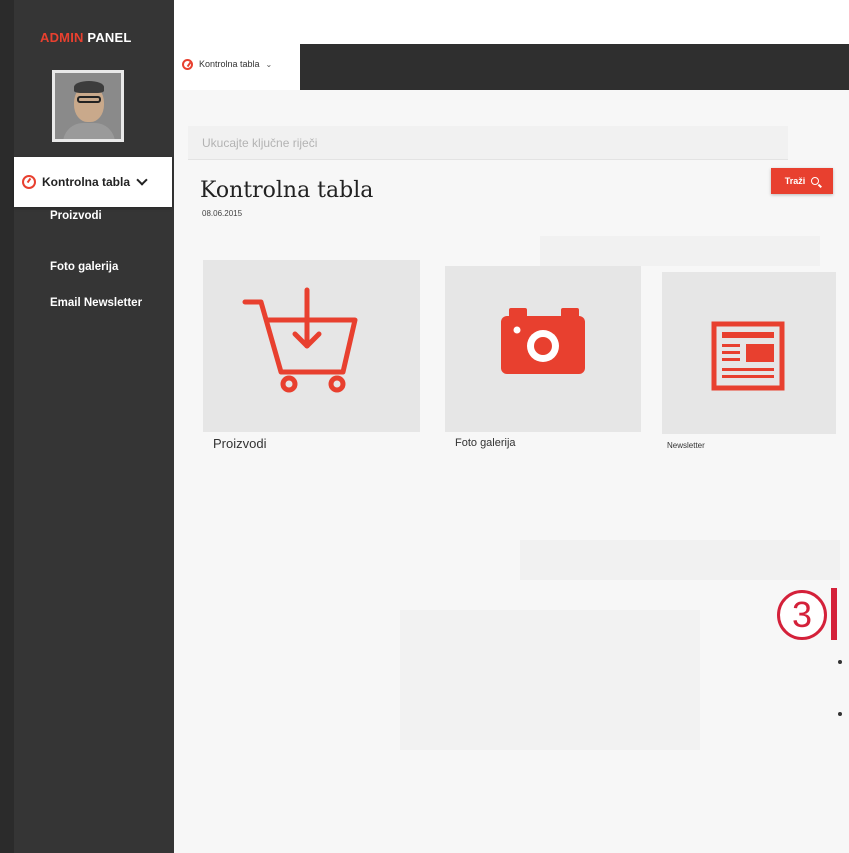 Image resolution: width=849 pixels, height=853 pixels. What do you see at coordinates (748, 356) in the screenshot?
I see `newsletter-icon` at bounding box center [748, 356].